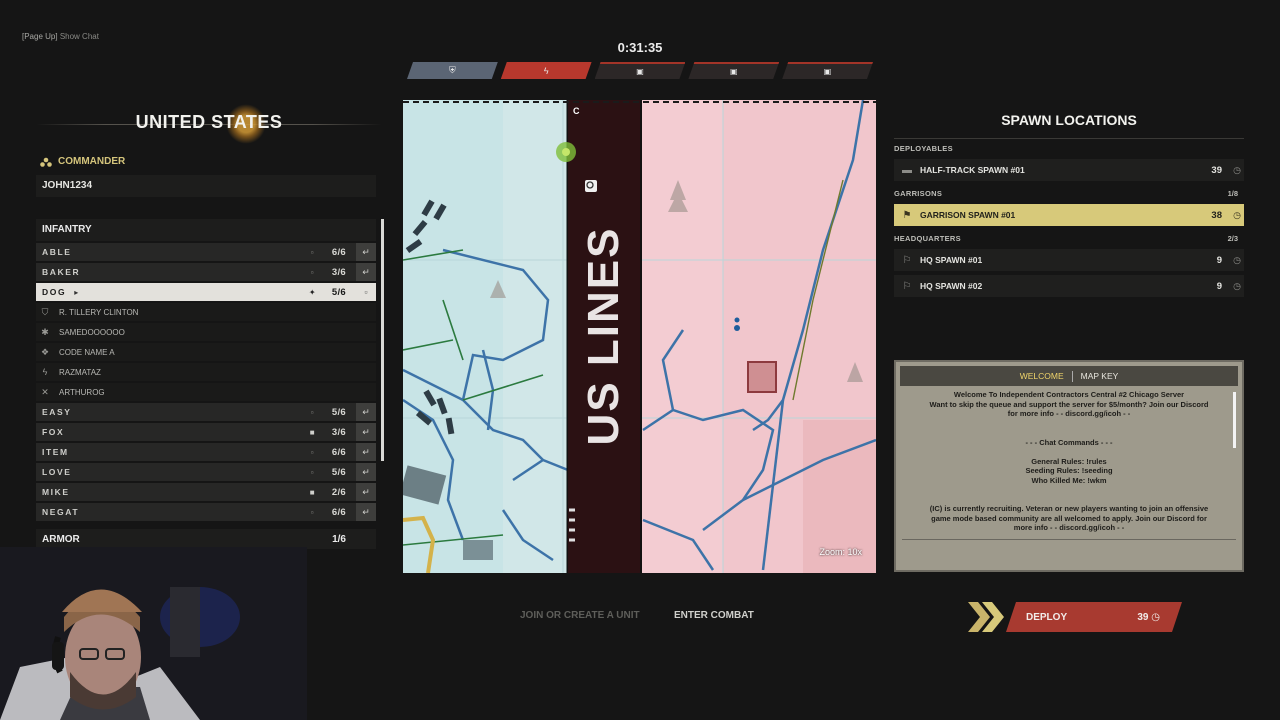 This screenshot has height=720, width=1280. I want to click on member-name: ARTHUROG, so click(82, 392).